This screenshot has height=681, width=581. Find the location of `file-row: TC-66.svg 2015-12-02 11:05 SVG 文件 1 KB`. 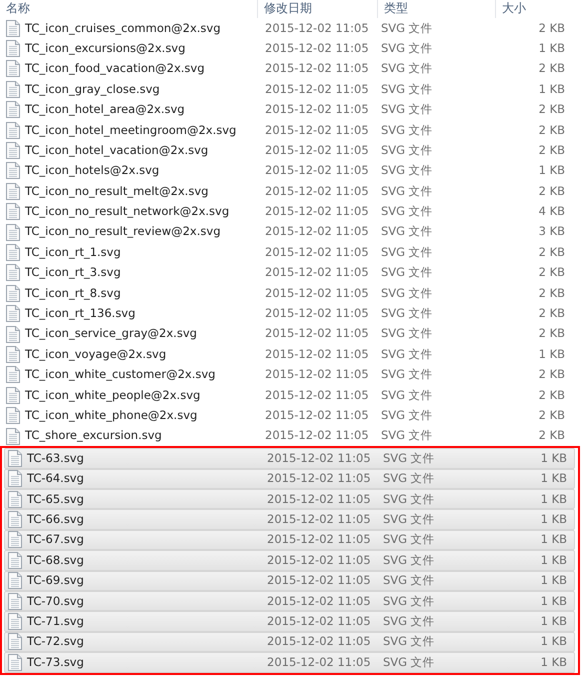

file-row: TC-66.svg 2015-12-02 11:05 SVG 文件 1 KB is located at coordinates (289, 519).